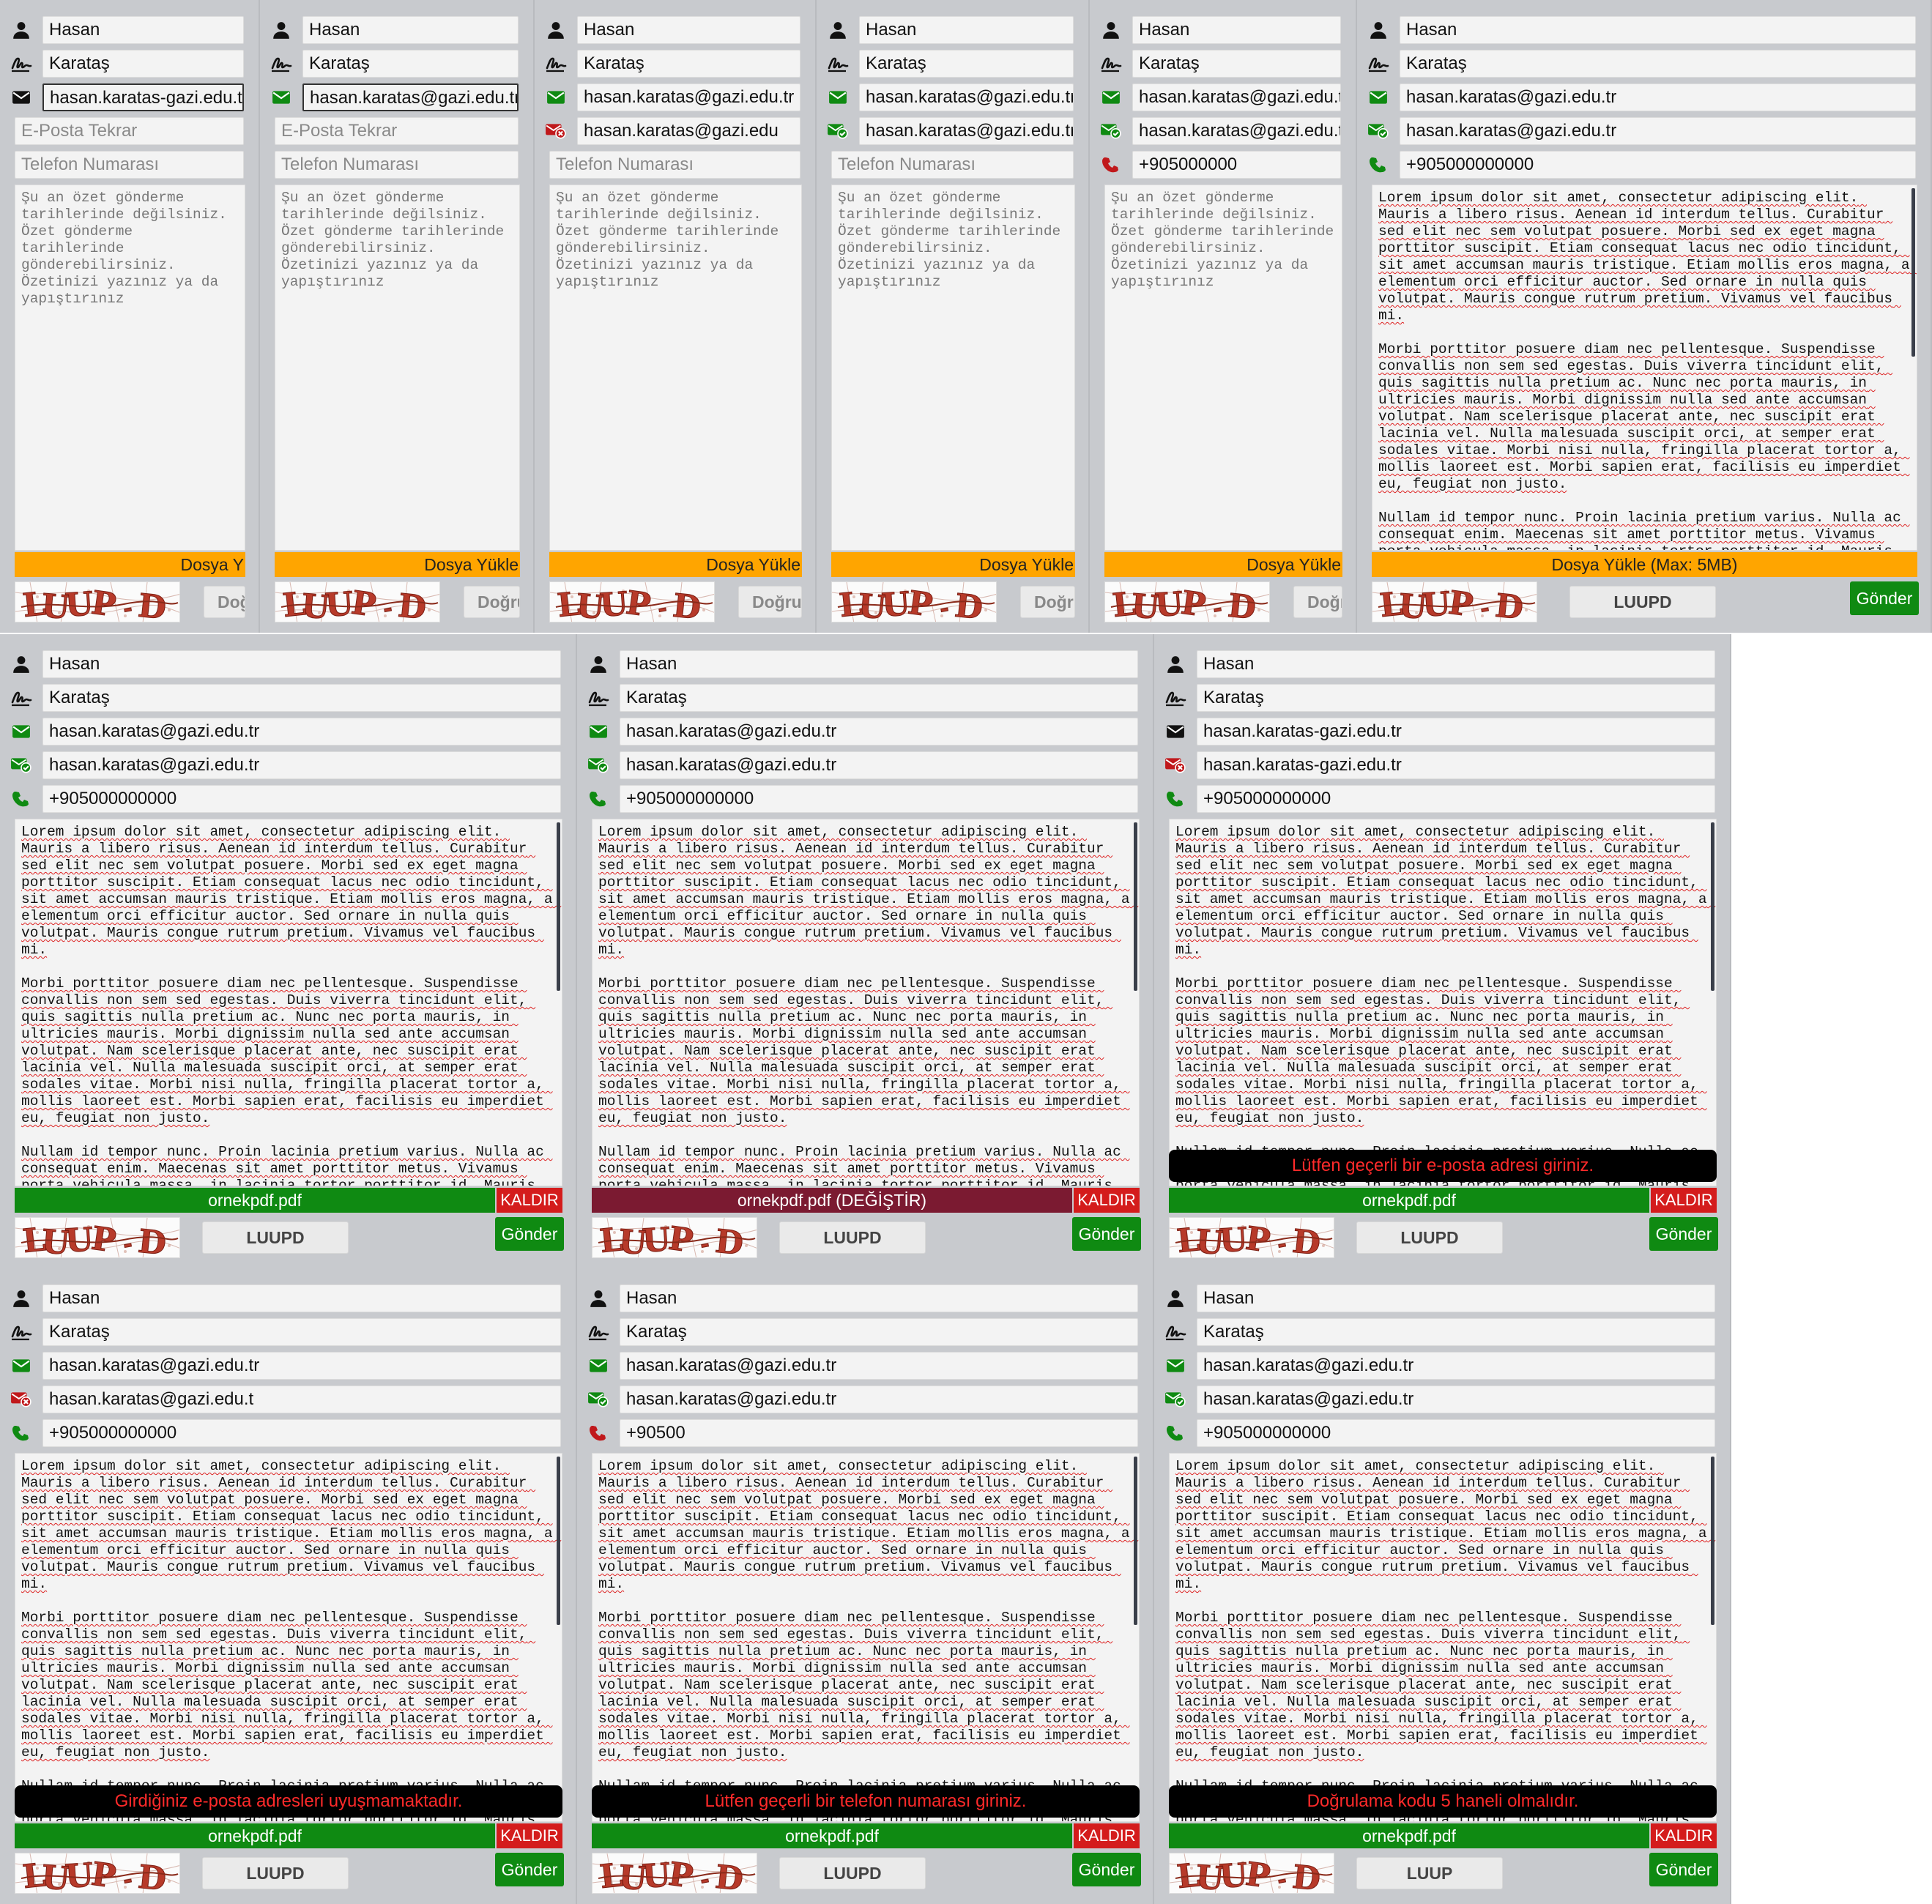  I want to click on verification-code-input: LUUP, so click(1429, 1873).